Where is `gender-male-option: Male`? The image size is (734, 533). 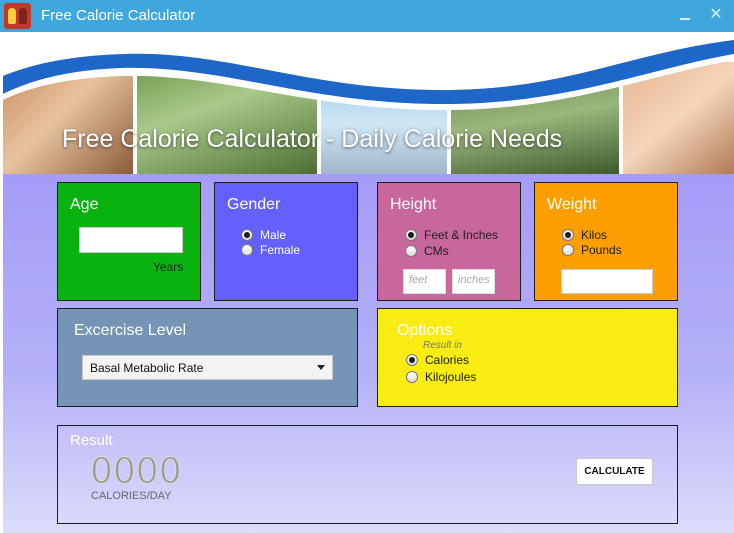 gender-male-option: Male is located at coordinates (263, 235).